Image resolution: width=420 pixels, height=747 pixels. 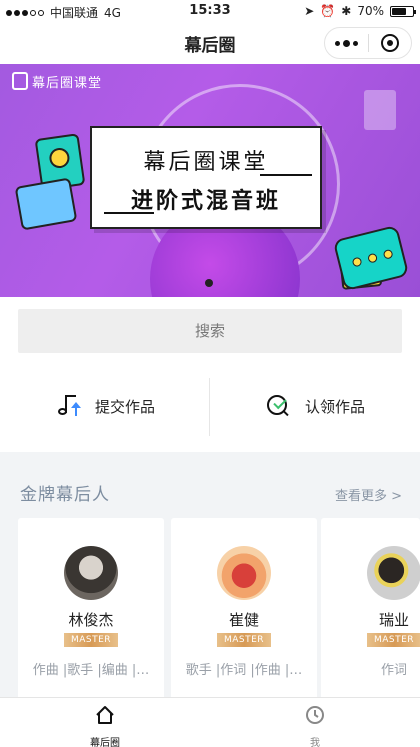 What do you see at coordinates (210, 11) in the screenshot?
I see `status-bar: 中国联通 4G 15:33 ➤ ⏰ ✱ 70%` at bounding box center [210, 11].